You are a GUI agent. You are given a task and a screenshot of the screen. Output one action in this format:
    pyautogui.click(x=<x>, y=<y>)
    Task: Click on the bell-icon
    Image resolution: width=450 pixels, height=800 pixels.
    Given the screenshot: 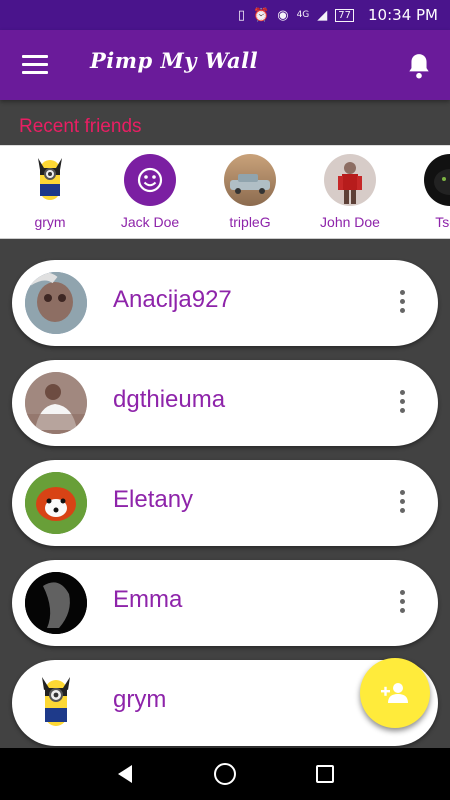 What is the action you would take?
    pyautogui.click(x=419, y=66)
    